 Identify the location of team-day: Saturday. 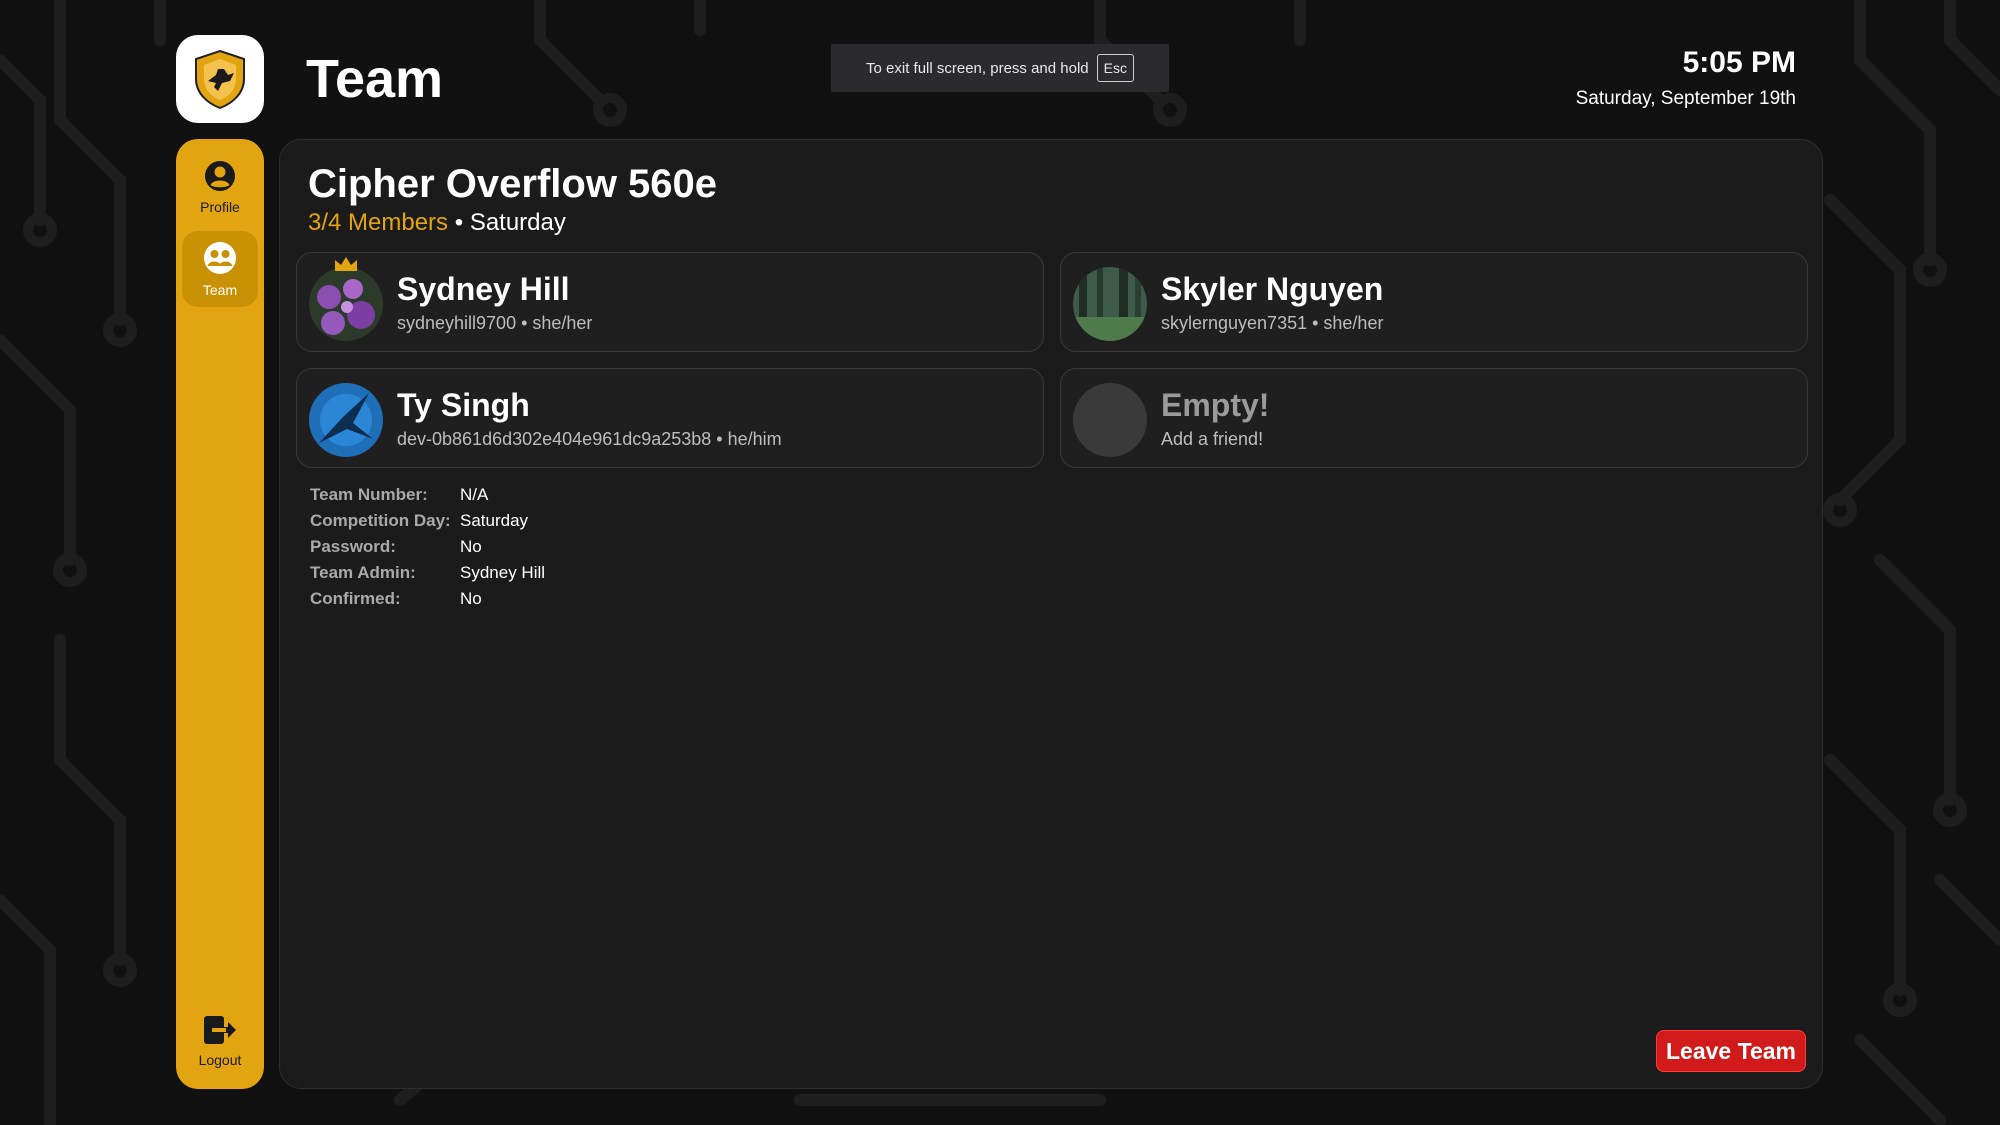
(517, 222).